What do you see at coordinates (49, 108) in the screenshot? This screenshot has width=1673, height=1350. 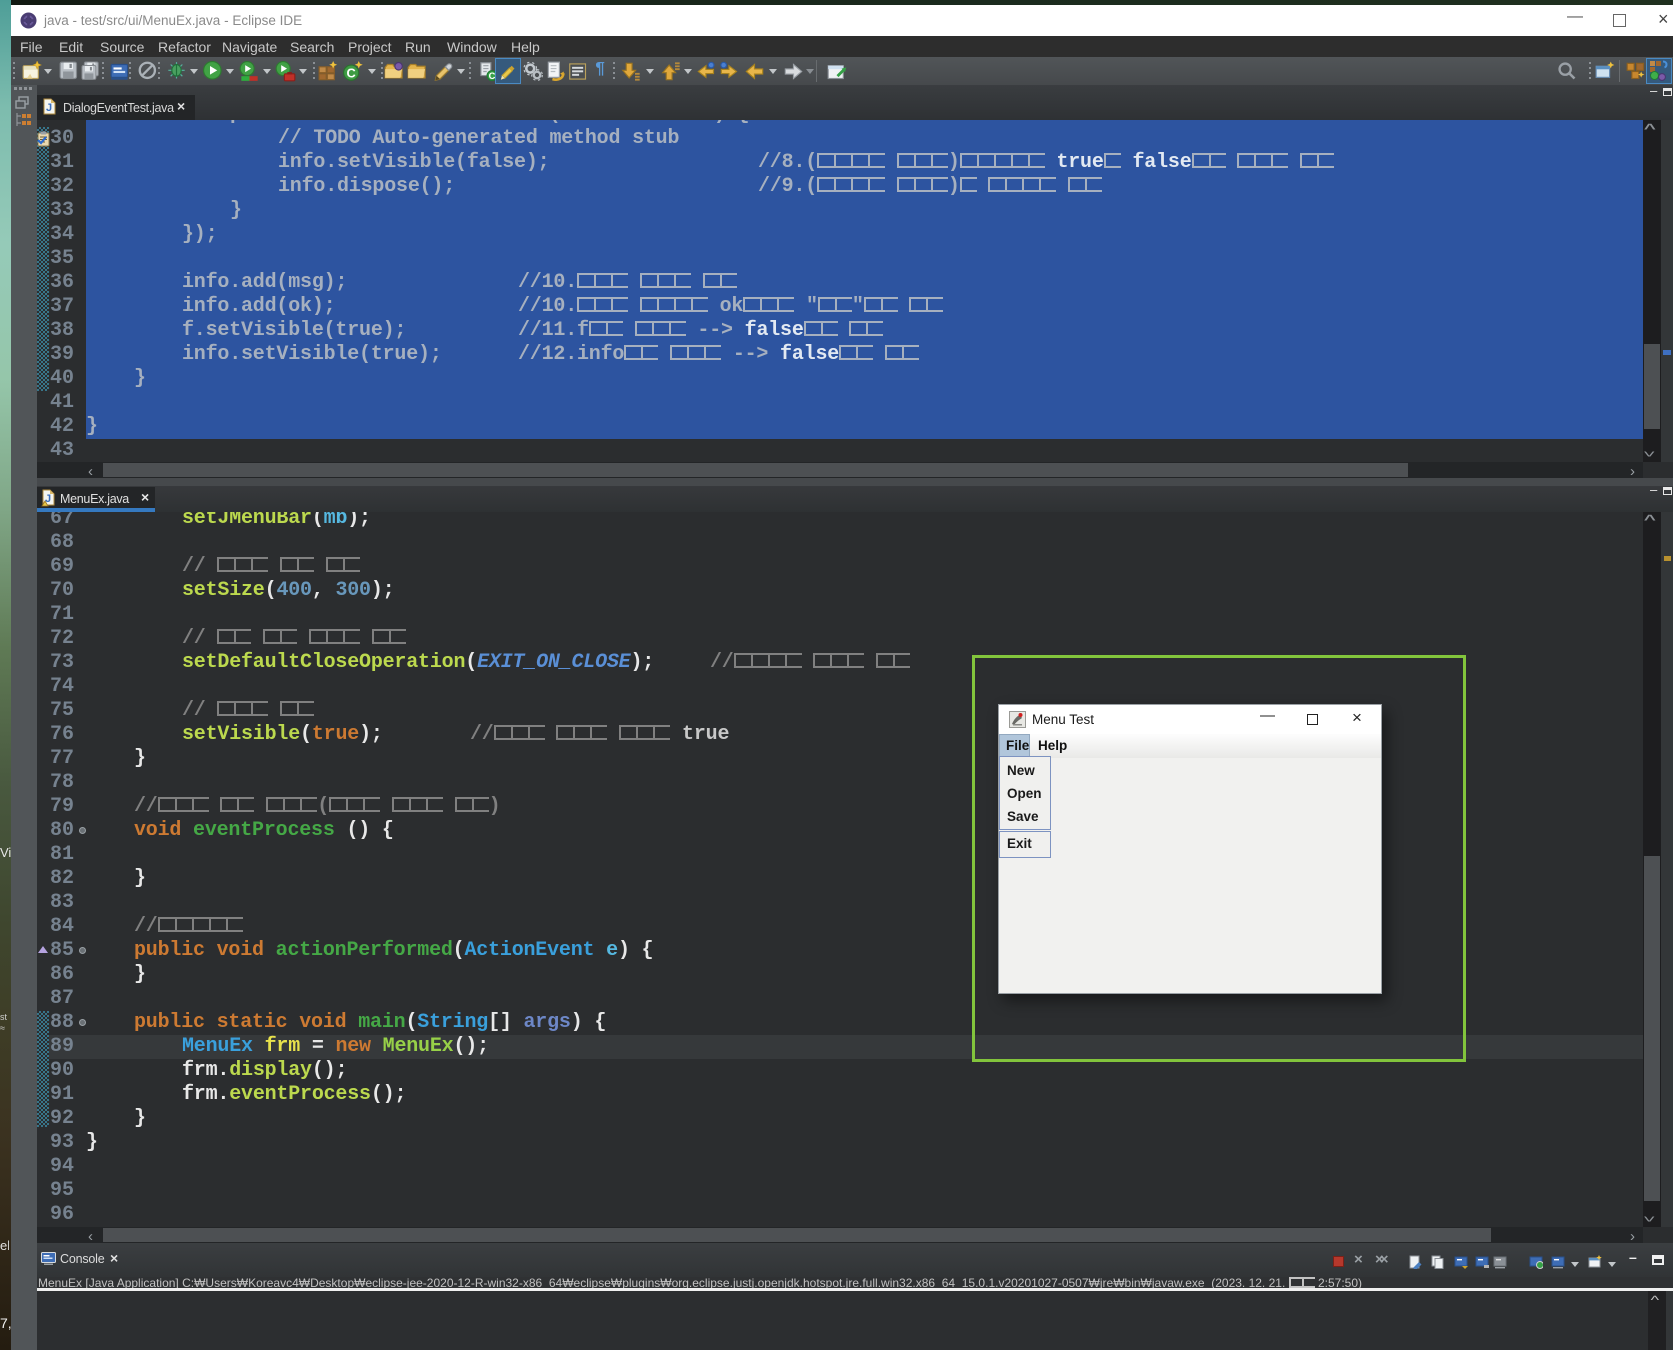 I see `svg-text: J` at bounding box center [49, 108].